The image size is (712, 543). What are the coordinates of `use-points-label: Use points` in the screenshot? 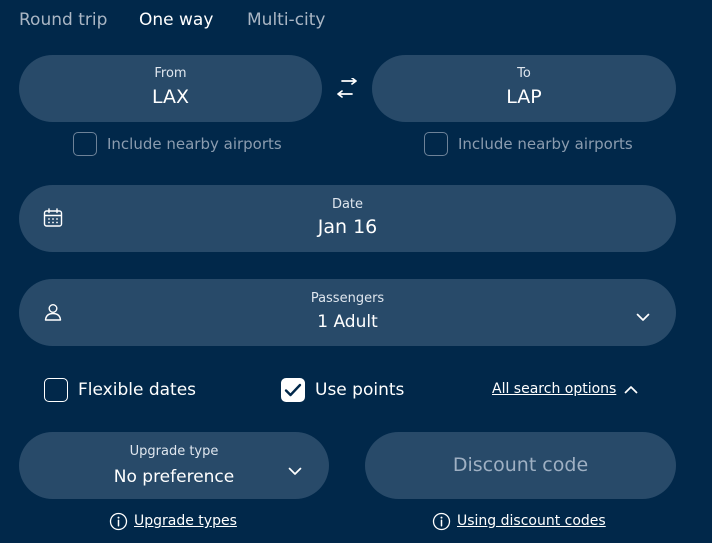 It's located at (360, 390).